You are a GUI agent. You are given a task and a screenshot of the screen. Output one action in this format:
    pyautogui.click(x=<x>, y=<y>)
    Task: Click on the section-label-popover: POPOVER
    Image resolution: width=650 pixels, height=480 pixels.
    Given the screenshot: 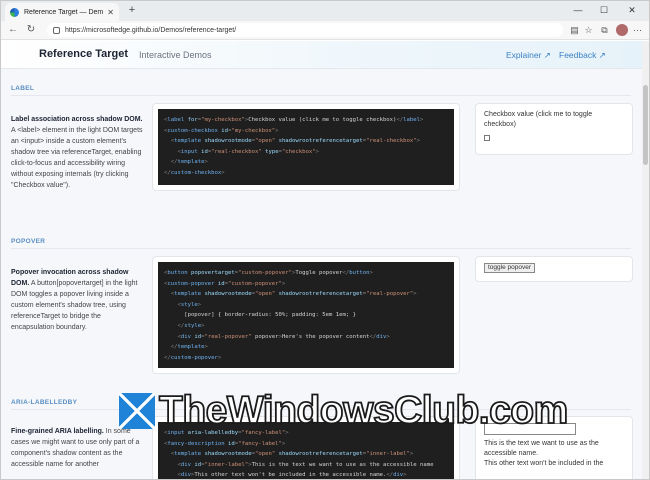 What is the action you would take?
    pyautogui.click(x=28, y=241)
    